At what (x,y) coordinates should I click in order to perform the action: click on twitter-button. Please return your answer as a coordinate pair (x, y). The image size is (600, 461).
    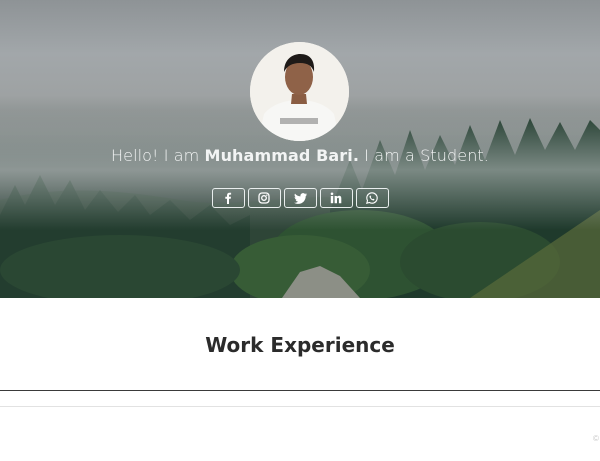
    Looking at the image, I should click on (300, 198).